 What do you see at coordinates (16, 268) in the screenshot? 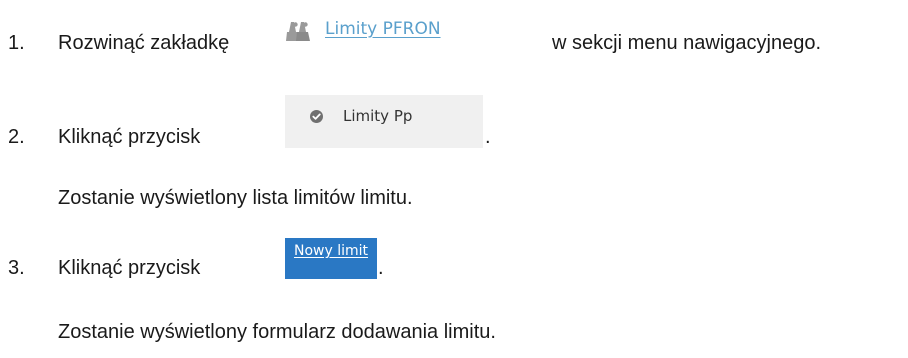
I see `step-number: 3.` at bounding box center [16, 268].